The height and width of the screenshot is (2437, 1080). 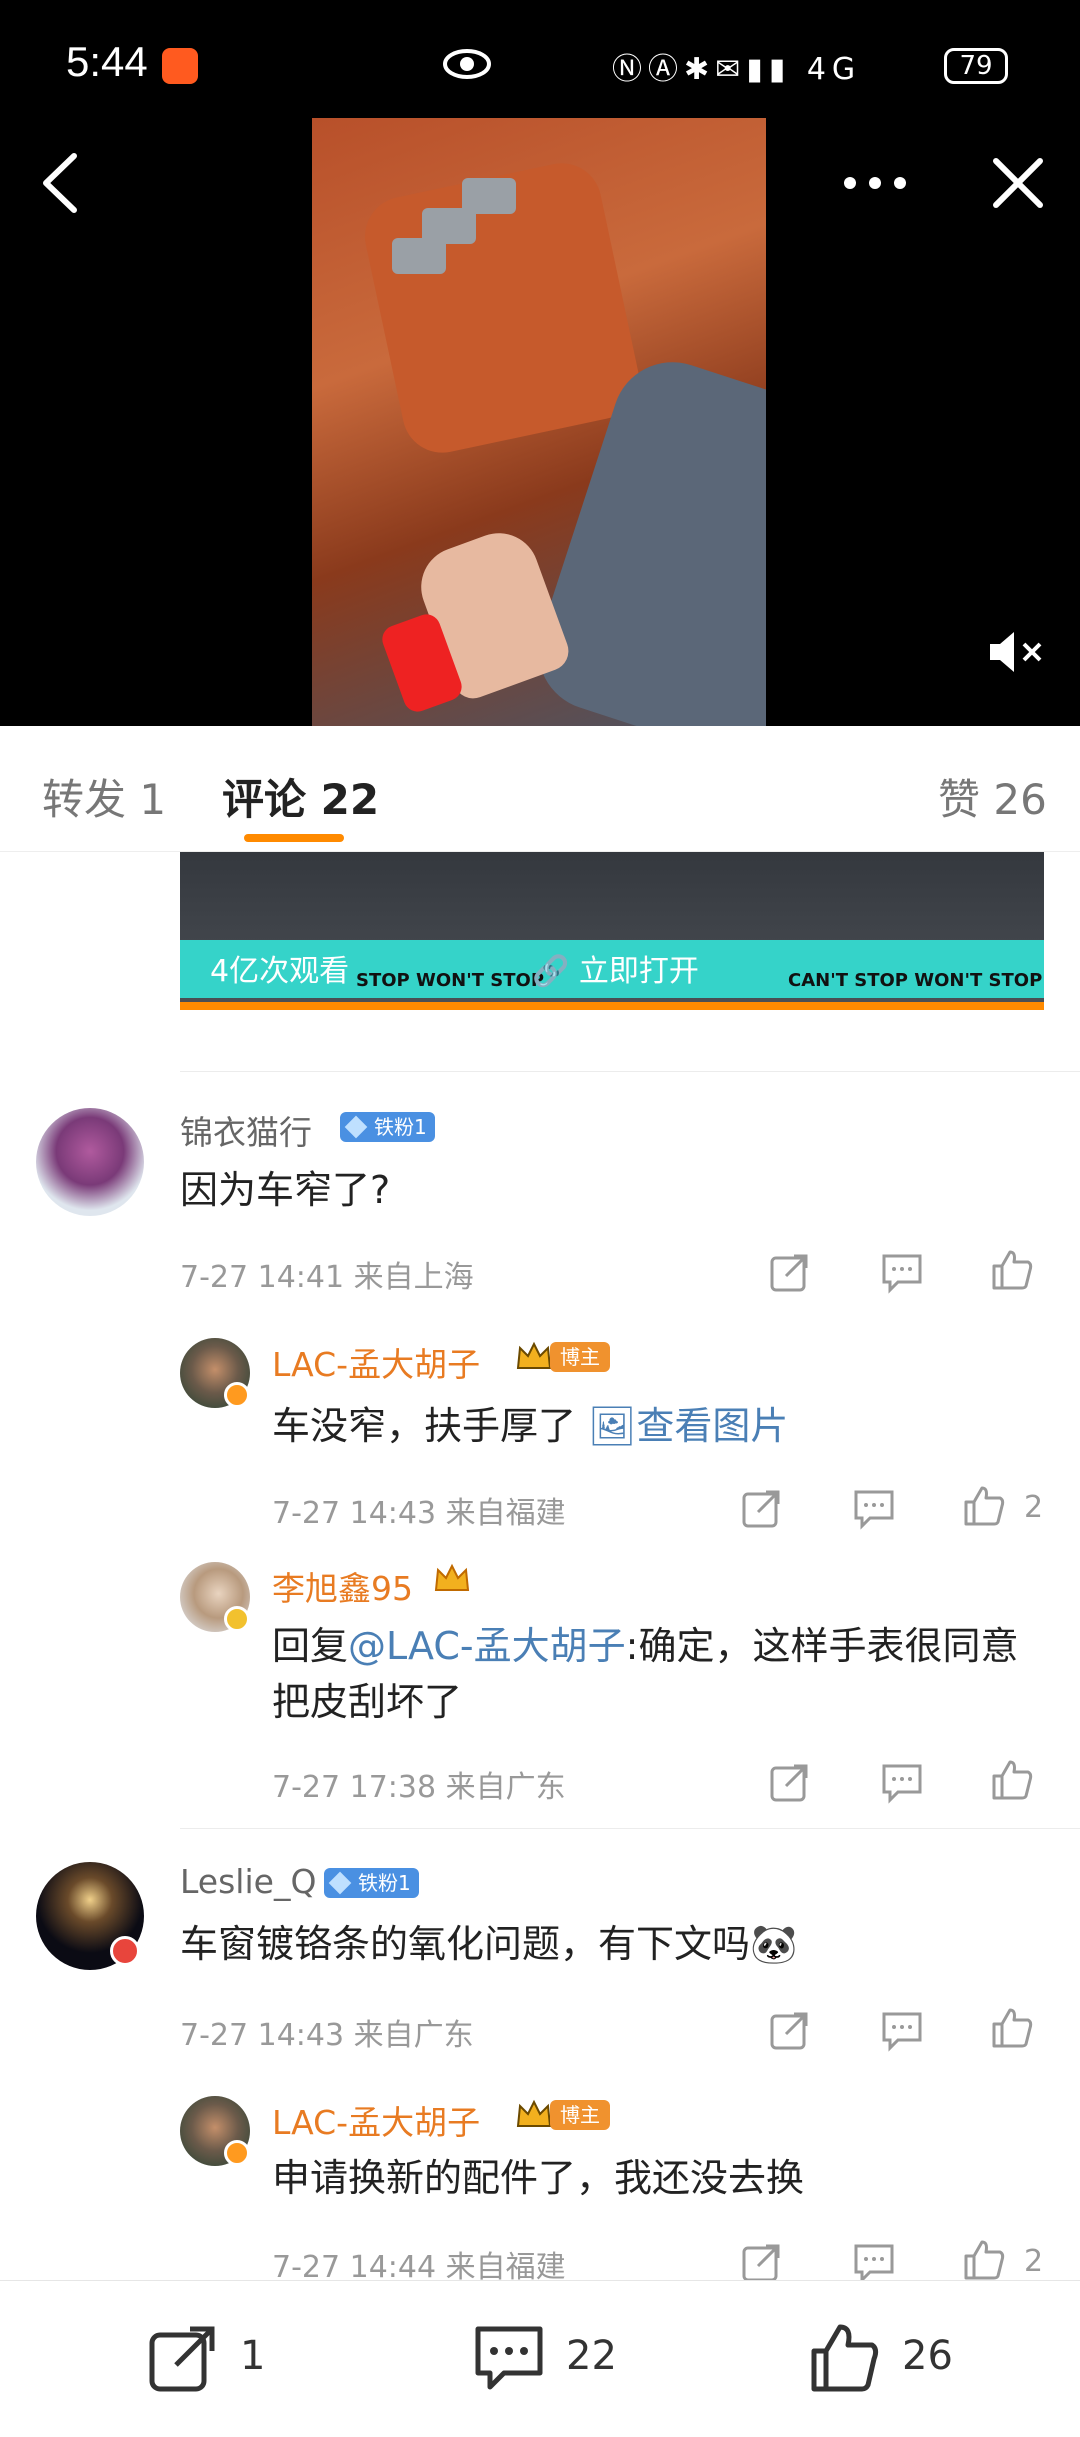 I want to click on panda-emoji-icon: 🐼, so click(x=774, y=1944).